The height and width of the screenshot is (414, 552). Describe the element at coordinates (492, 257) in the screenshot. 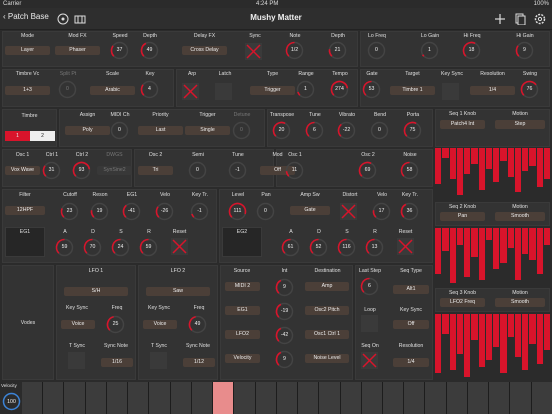

I see `seq2-steps` at that location.